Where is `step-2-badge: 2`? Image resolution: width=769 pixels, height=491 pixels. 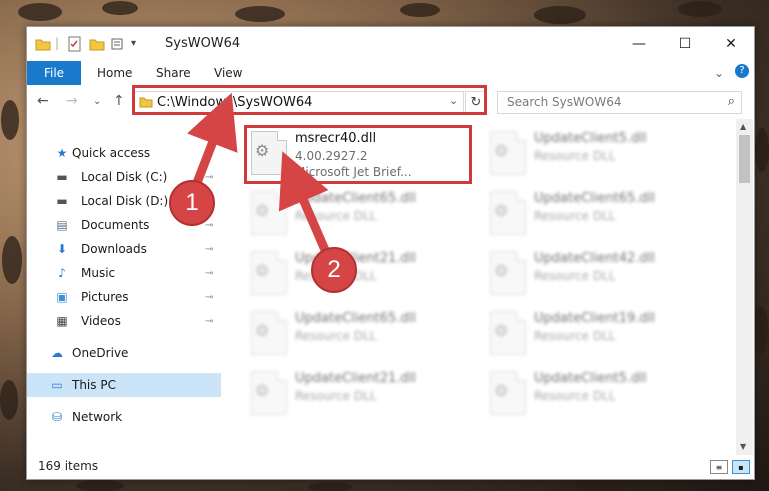
step-2-badge: 2 is located at coordinates (334, 270).